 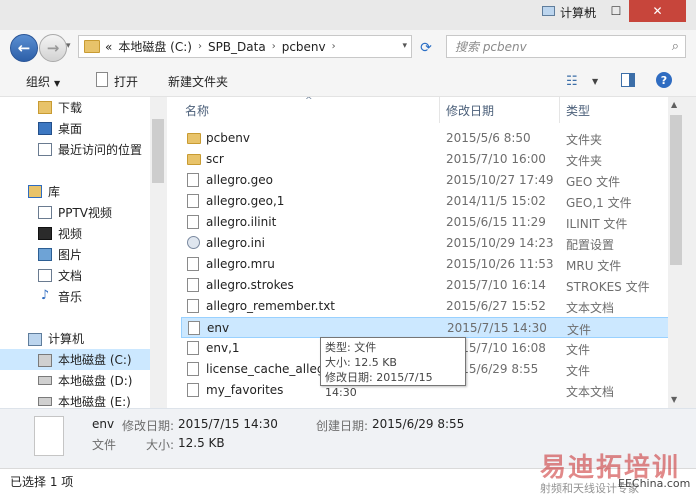 I want to click on file-row: scr 2015/7/10 16:00 文件夹, so click(x=426, y=159).